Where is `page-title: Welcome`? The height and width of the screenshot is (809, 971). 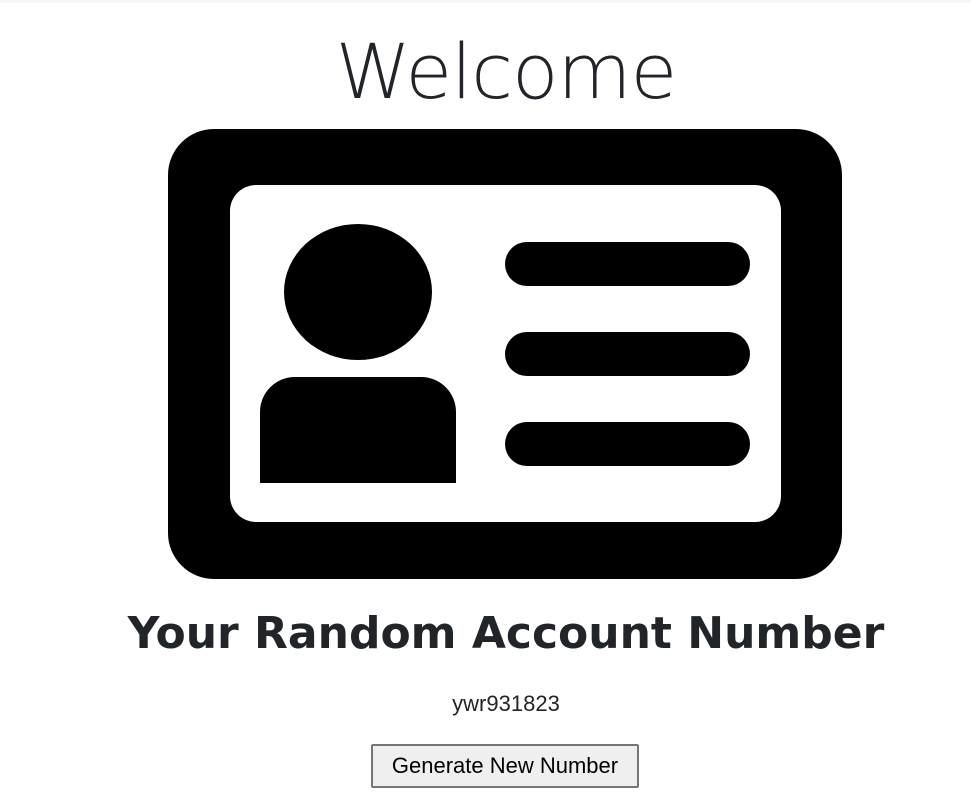 page-title: Welcome is located at coordinates (506, 71).